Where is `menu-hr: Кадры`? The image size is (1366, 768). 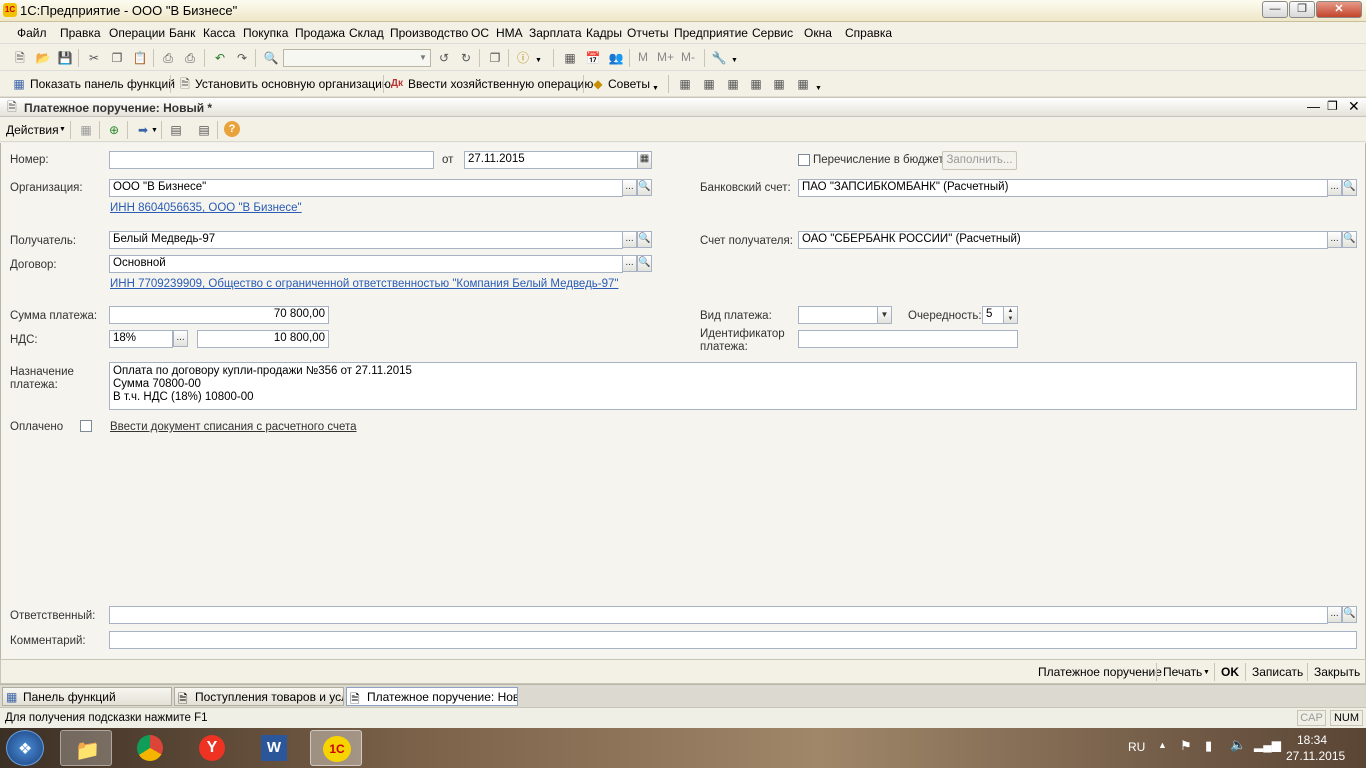
menu-hr: Кадры is located at coordinates (604, 33).